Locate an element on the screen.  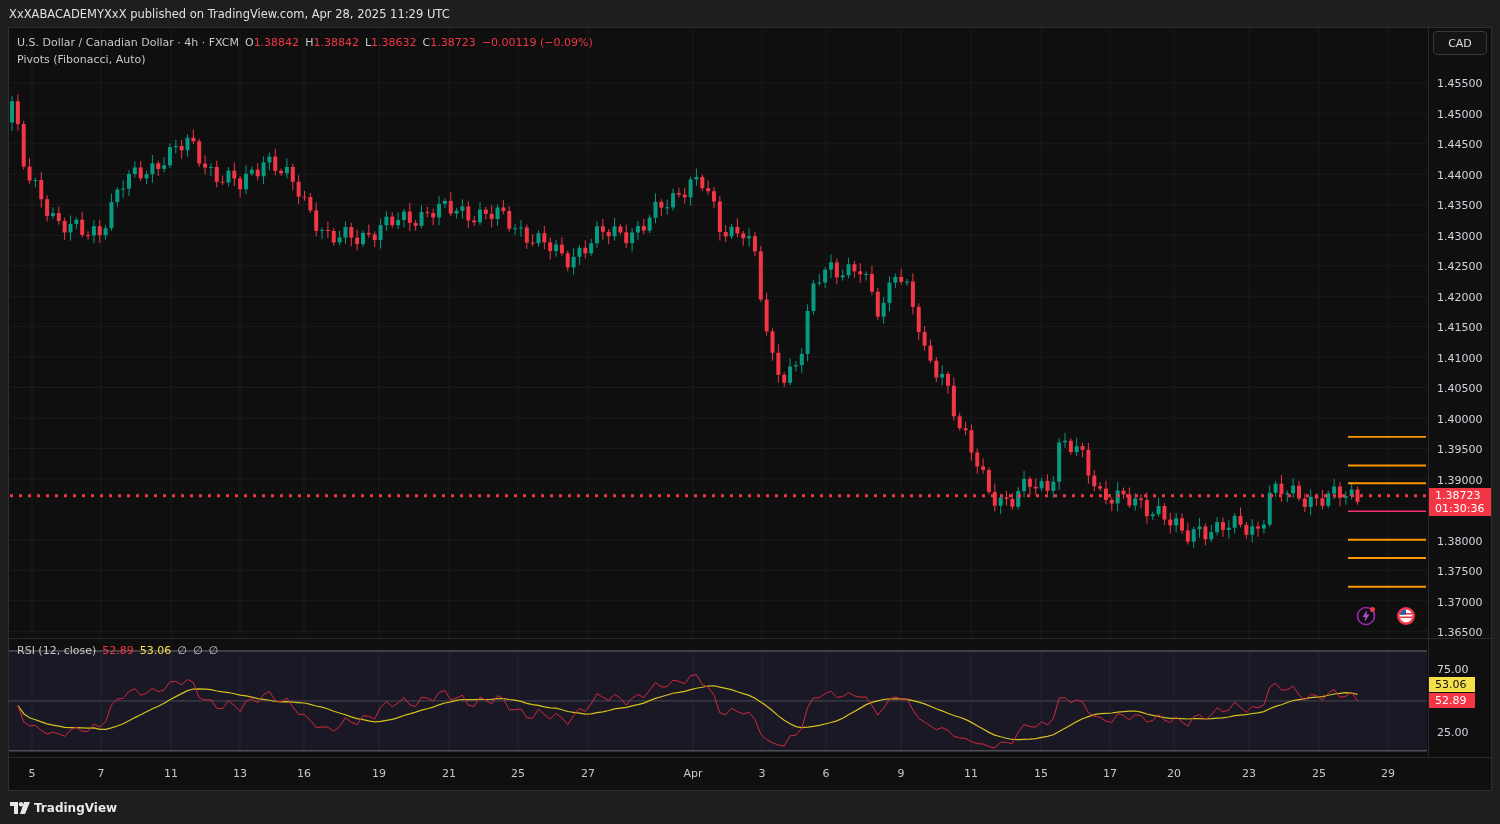
flag-icon is located at coordinates (1406, 616).